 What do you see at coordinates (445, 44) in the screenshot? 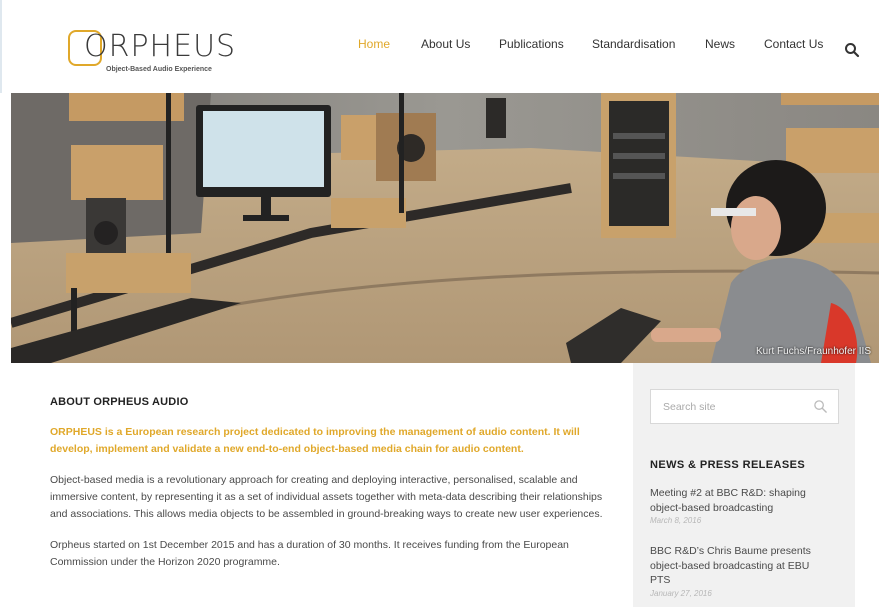
I see `nav-about-us: About Us` at bounding box center [445, 44].